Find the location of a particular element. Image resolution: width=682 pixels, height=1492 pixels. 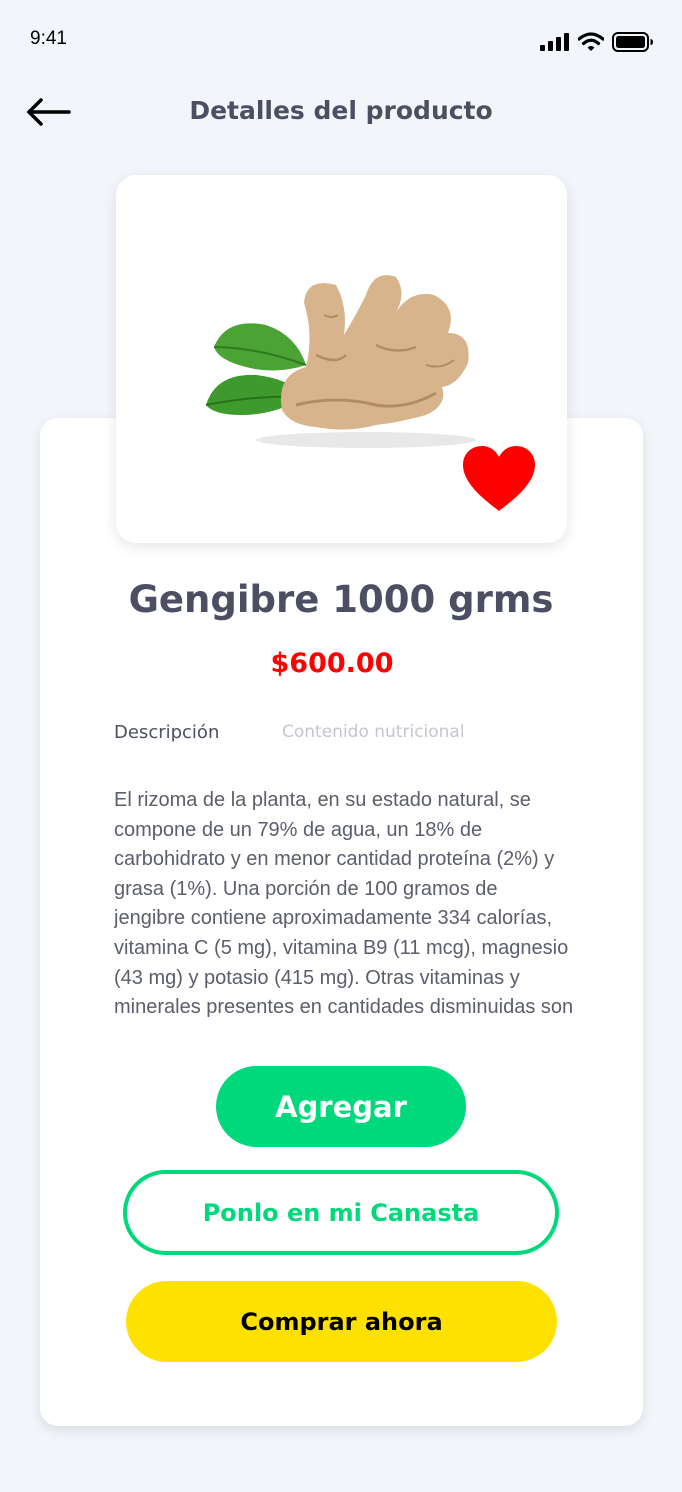

product-name: Gengibre 1000 grms is located at coordinates (341, 599).